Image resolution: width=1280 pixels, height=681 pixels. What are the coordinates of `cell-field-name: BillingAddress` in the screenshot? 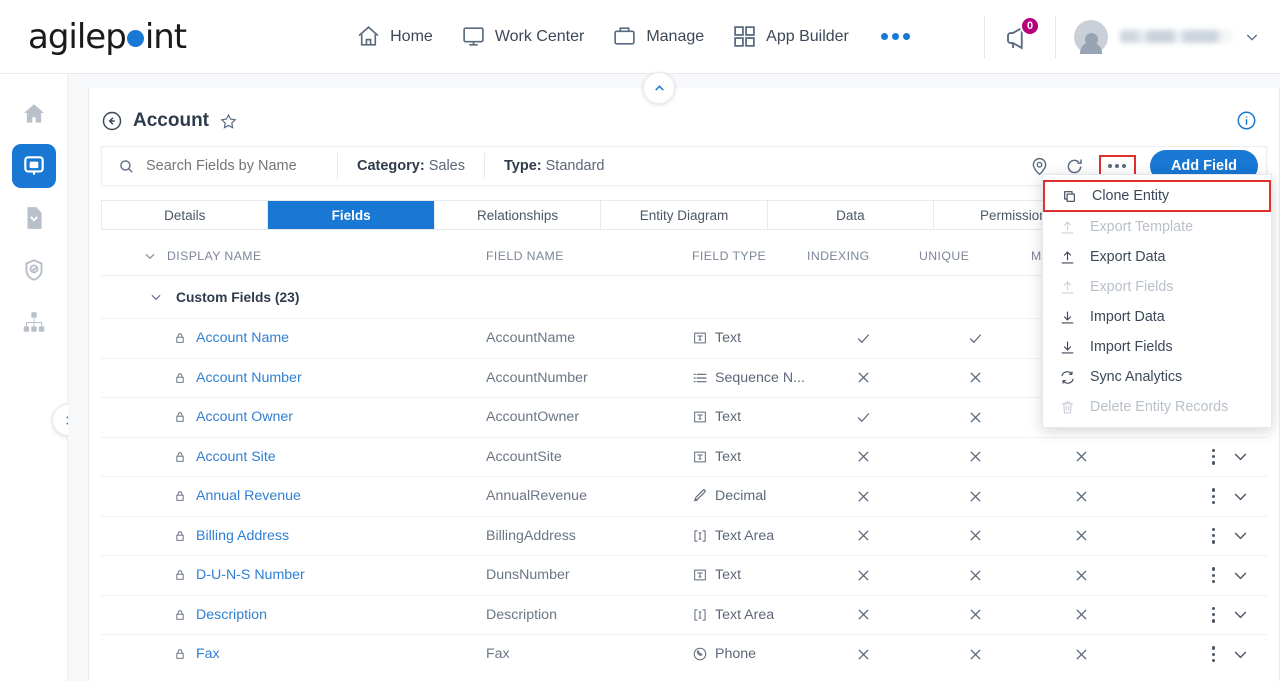 It's located at (531, 535).